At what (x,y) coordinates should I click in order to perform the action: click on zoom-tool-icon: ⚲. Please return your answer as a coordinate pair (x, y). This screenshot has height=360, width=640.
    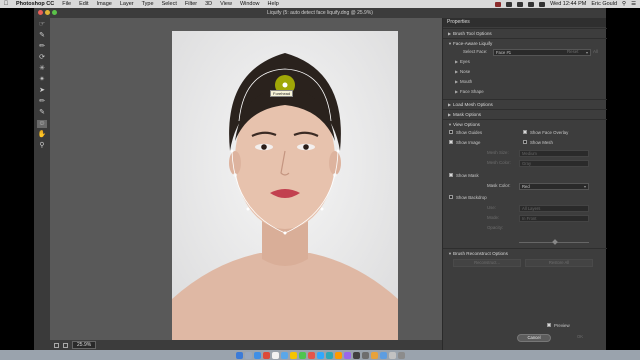
    Looking at the image, I should click on (42, 146).